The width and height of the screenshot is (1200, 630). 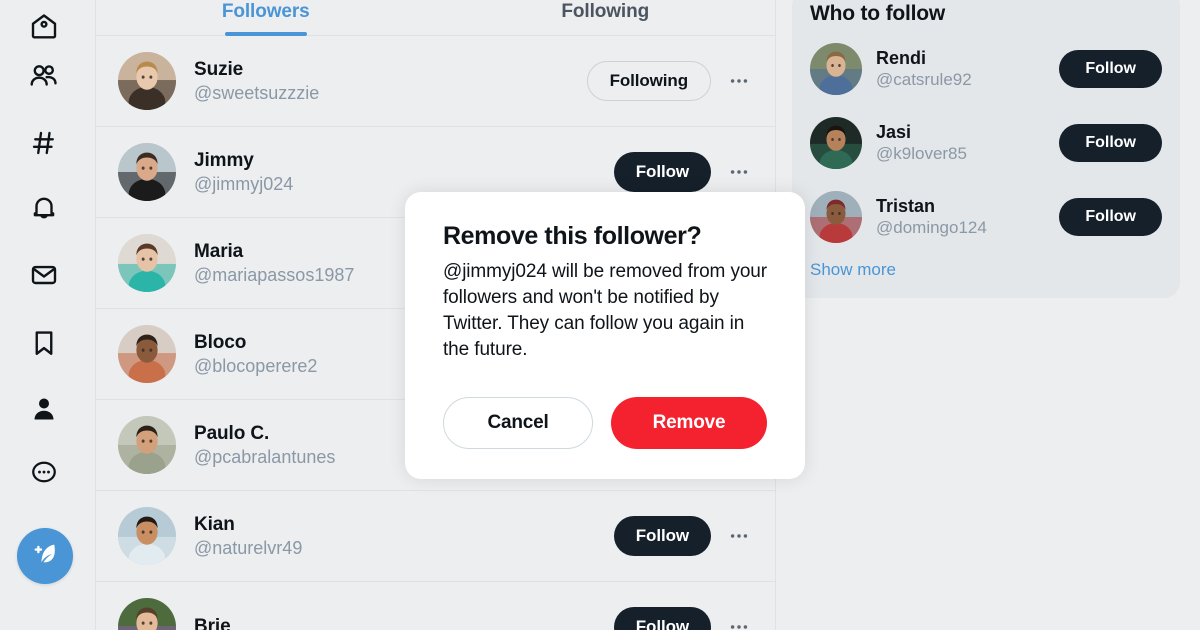 I want to click on sidebar-item-notifications, so click(x=44, y=208).